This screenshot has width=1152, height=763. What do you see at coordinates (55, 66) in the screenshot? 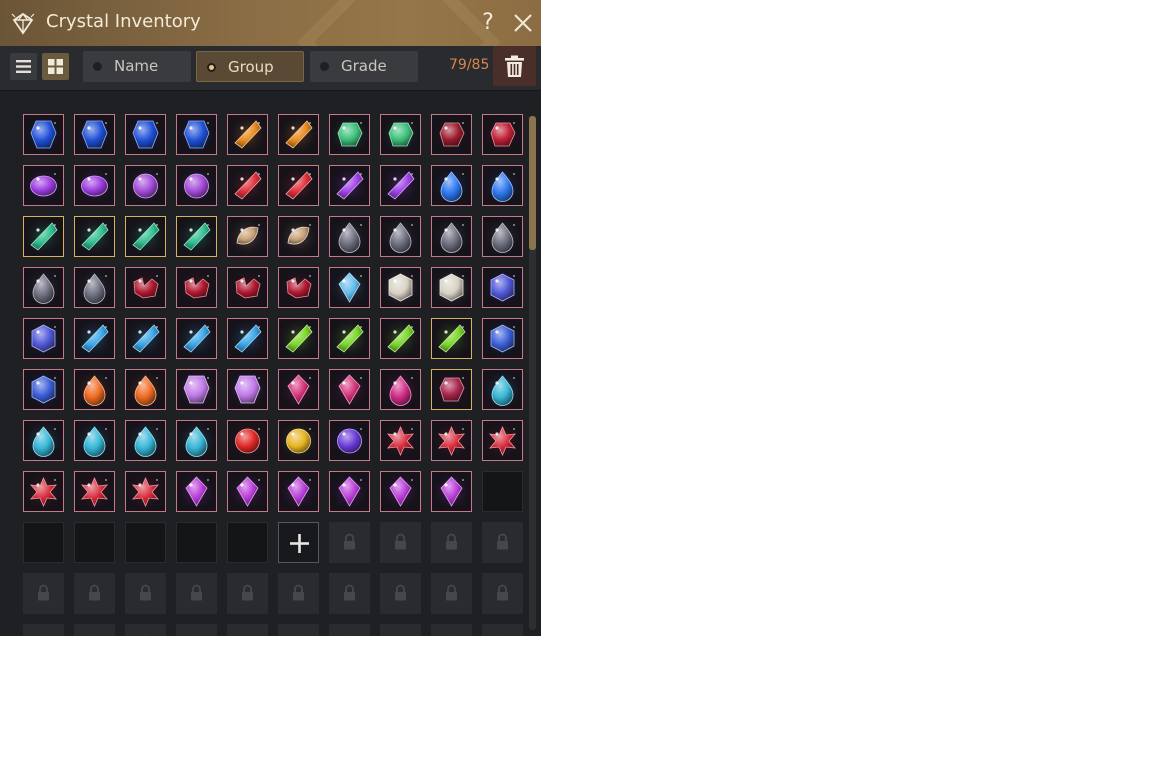
I see `grid-view-button` at bounding box center [55, 66].